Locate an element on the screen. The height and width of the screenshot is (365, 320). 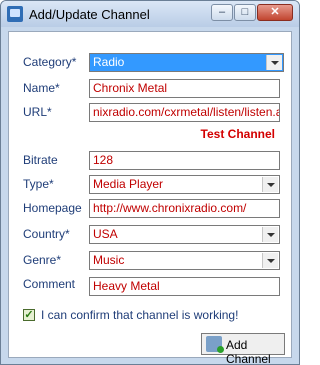
add-channel-button: Add Channel is located at coordinates (243, 348).